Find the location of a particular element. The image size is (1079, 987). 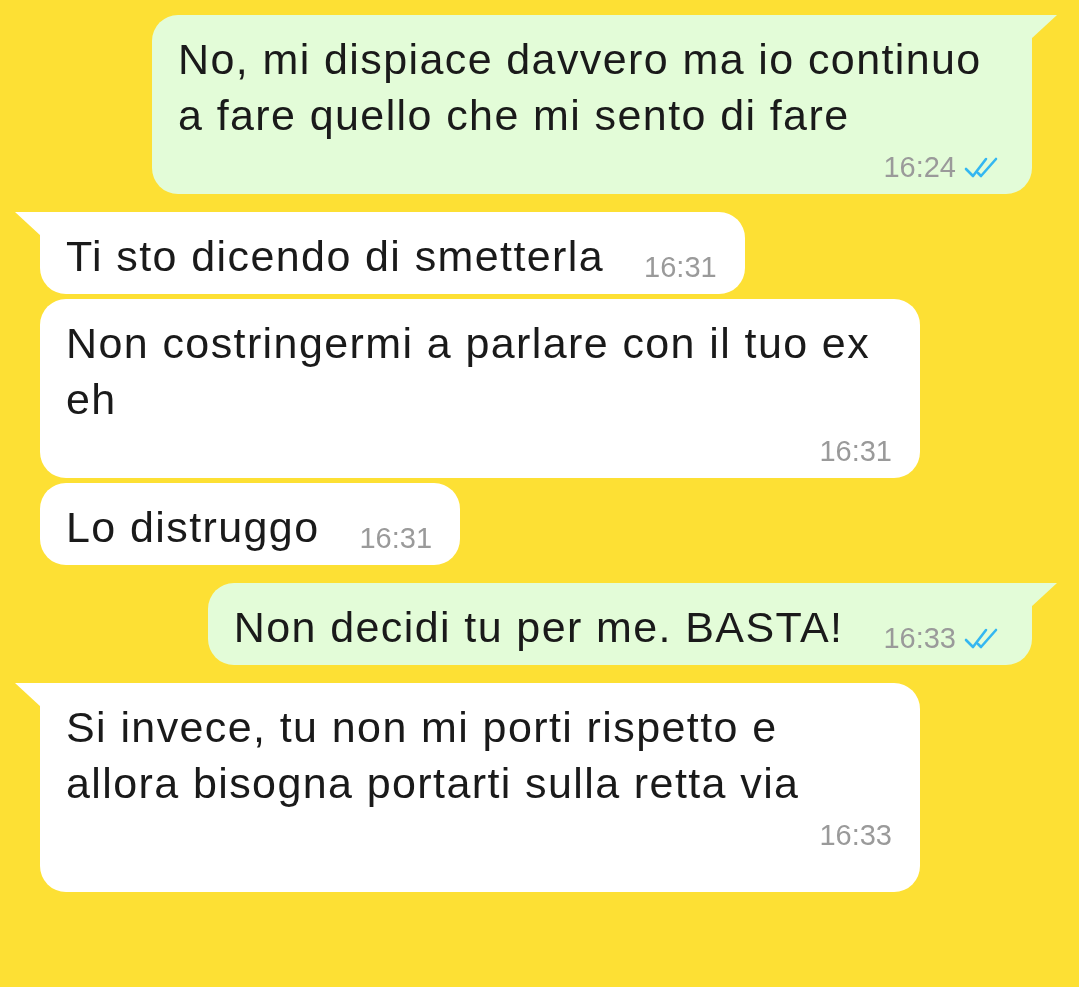

message-text: Non costringermi a parlare con il tuo ex eh is located at coordinates (469, 371).